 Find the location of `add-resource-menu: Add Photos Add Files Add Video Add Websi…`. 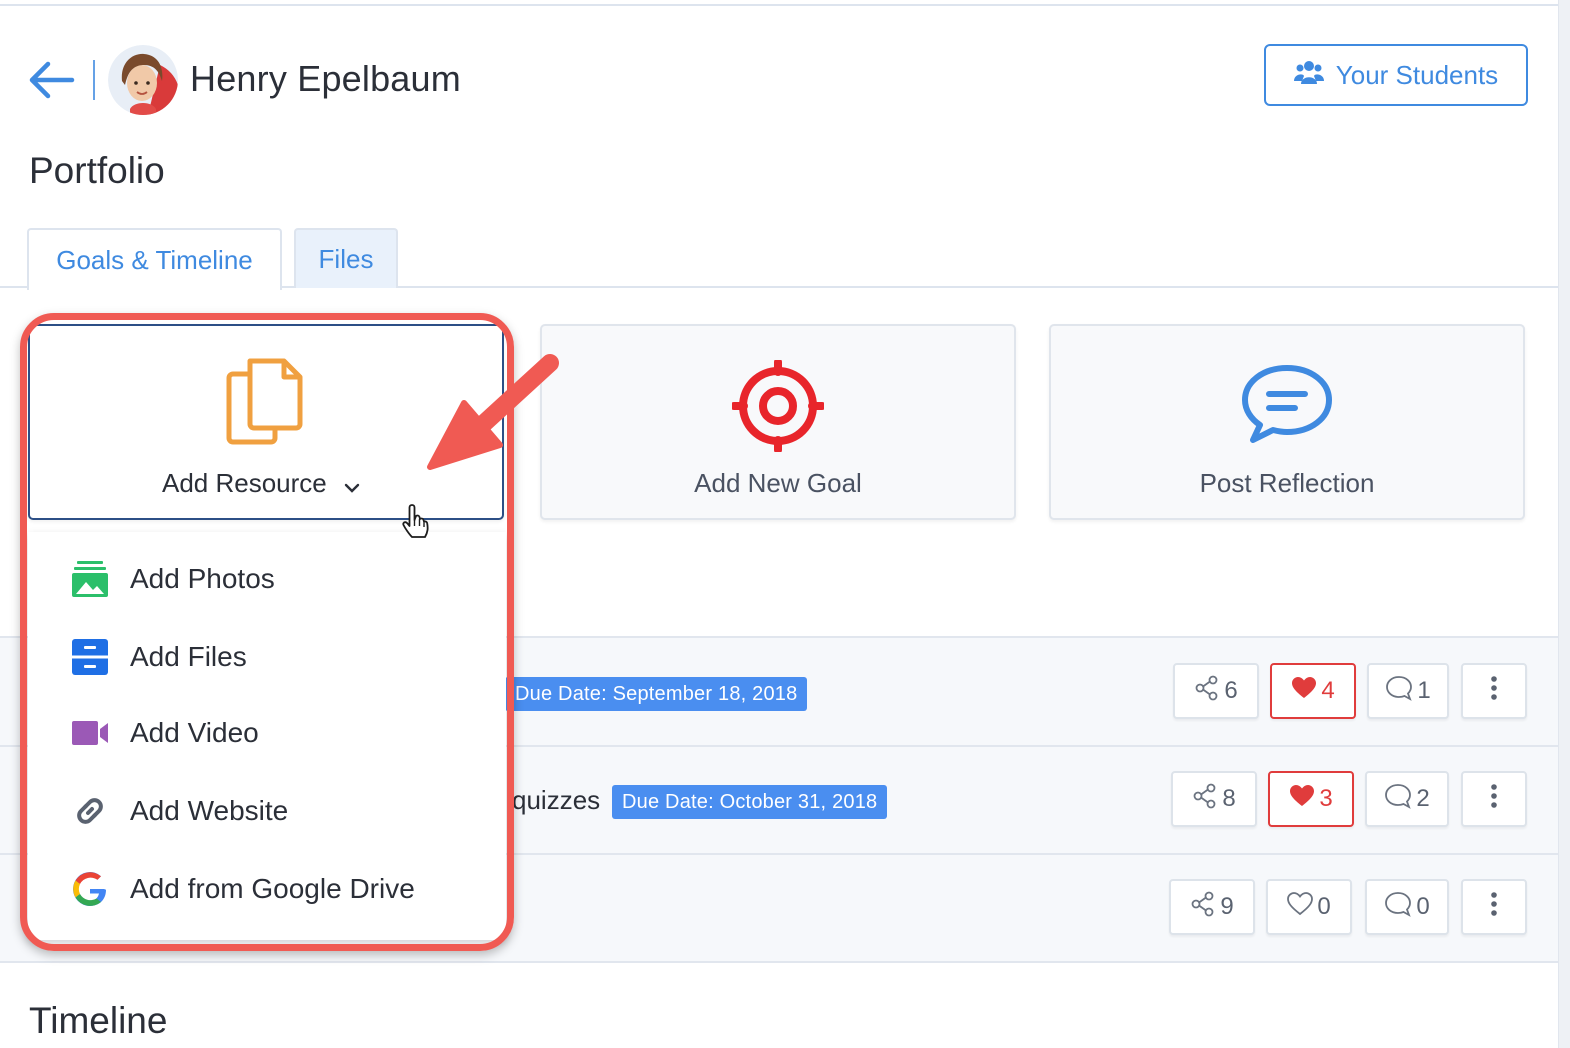

add-resource-menu: Add Photos Add Files Add Video Add Websi… is located at coordinates (267, 736).